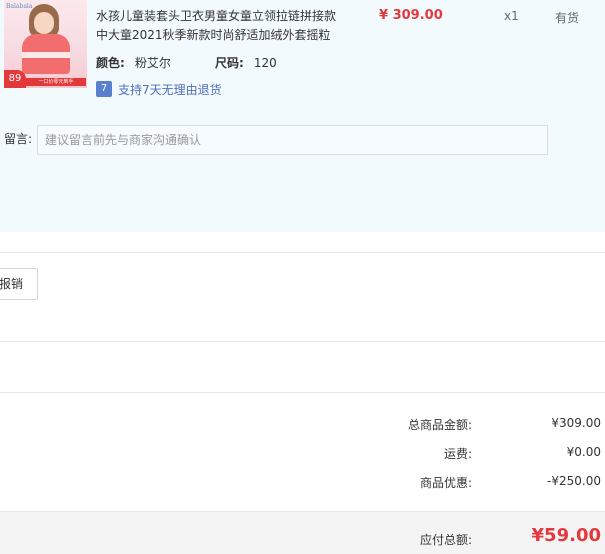 This screenshot has height=554, width=605. What do you see at coordinates (110, 63) in the screenshot?
I see `color-label: 颜色:` at bounding box center [110, 63].